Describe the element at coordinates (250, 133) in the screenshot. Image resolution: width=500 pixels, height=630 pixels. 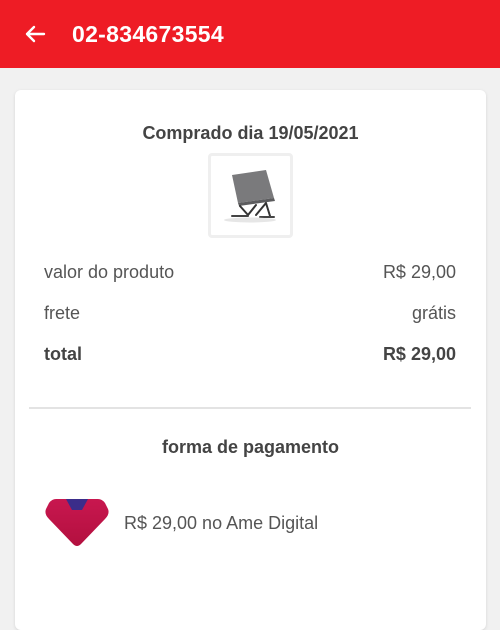
I see `purchase-date: Comprado dia 19/05/2021` at that location.